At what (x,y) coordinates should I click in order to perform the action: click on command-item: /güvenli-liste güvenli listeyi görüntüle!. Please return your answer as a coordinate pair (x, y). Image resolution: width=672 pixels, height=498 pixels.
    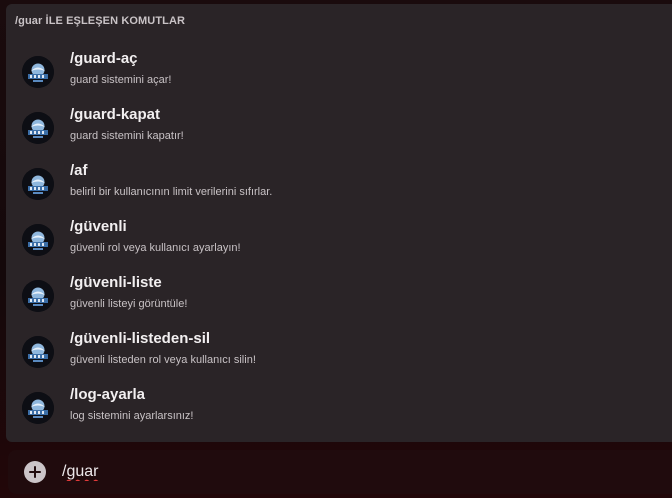
    Looking at the image, I should click on (339, 298).